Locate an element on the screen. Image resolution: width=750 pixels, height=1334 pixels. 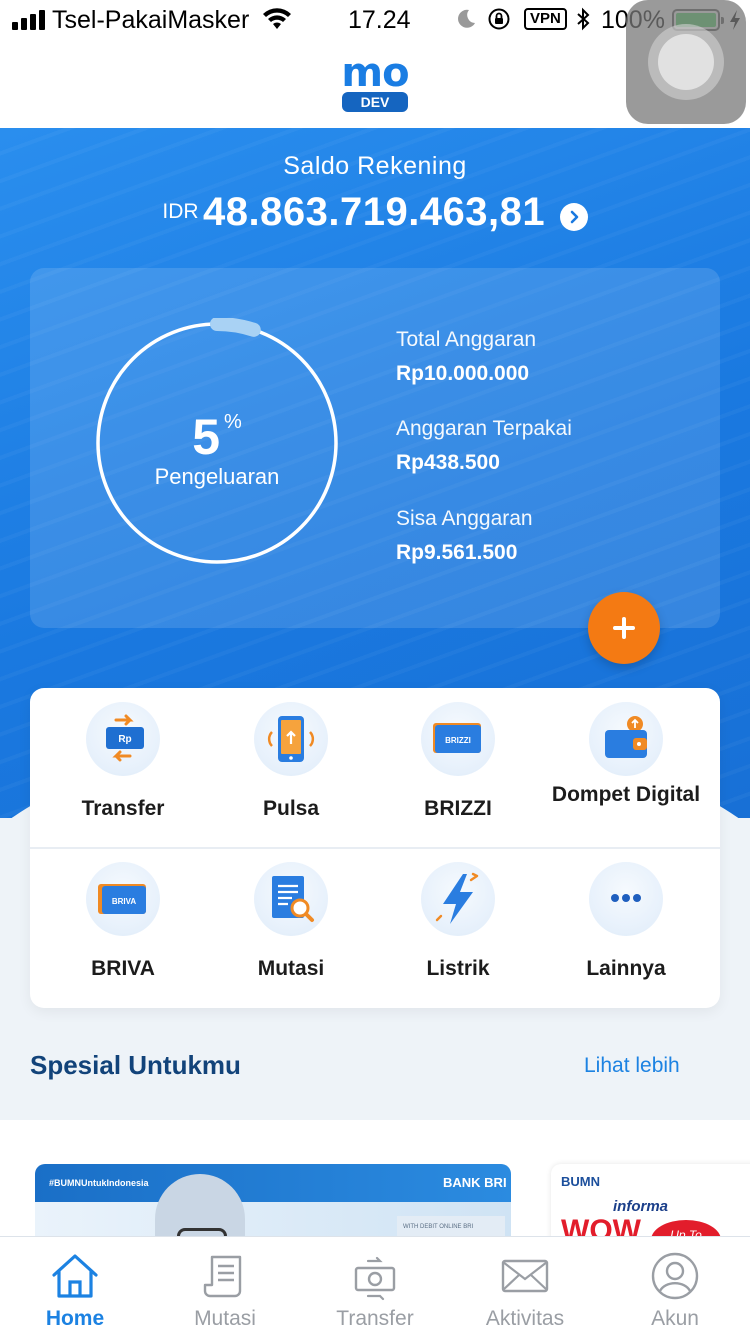
transfer-money-icon is located at coordinates (375, 1278).